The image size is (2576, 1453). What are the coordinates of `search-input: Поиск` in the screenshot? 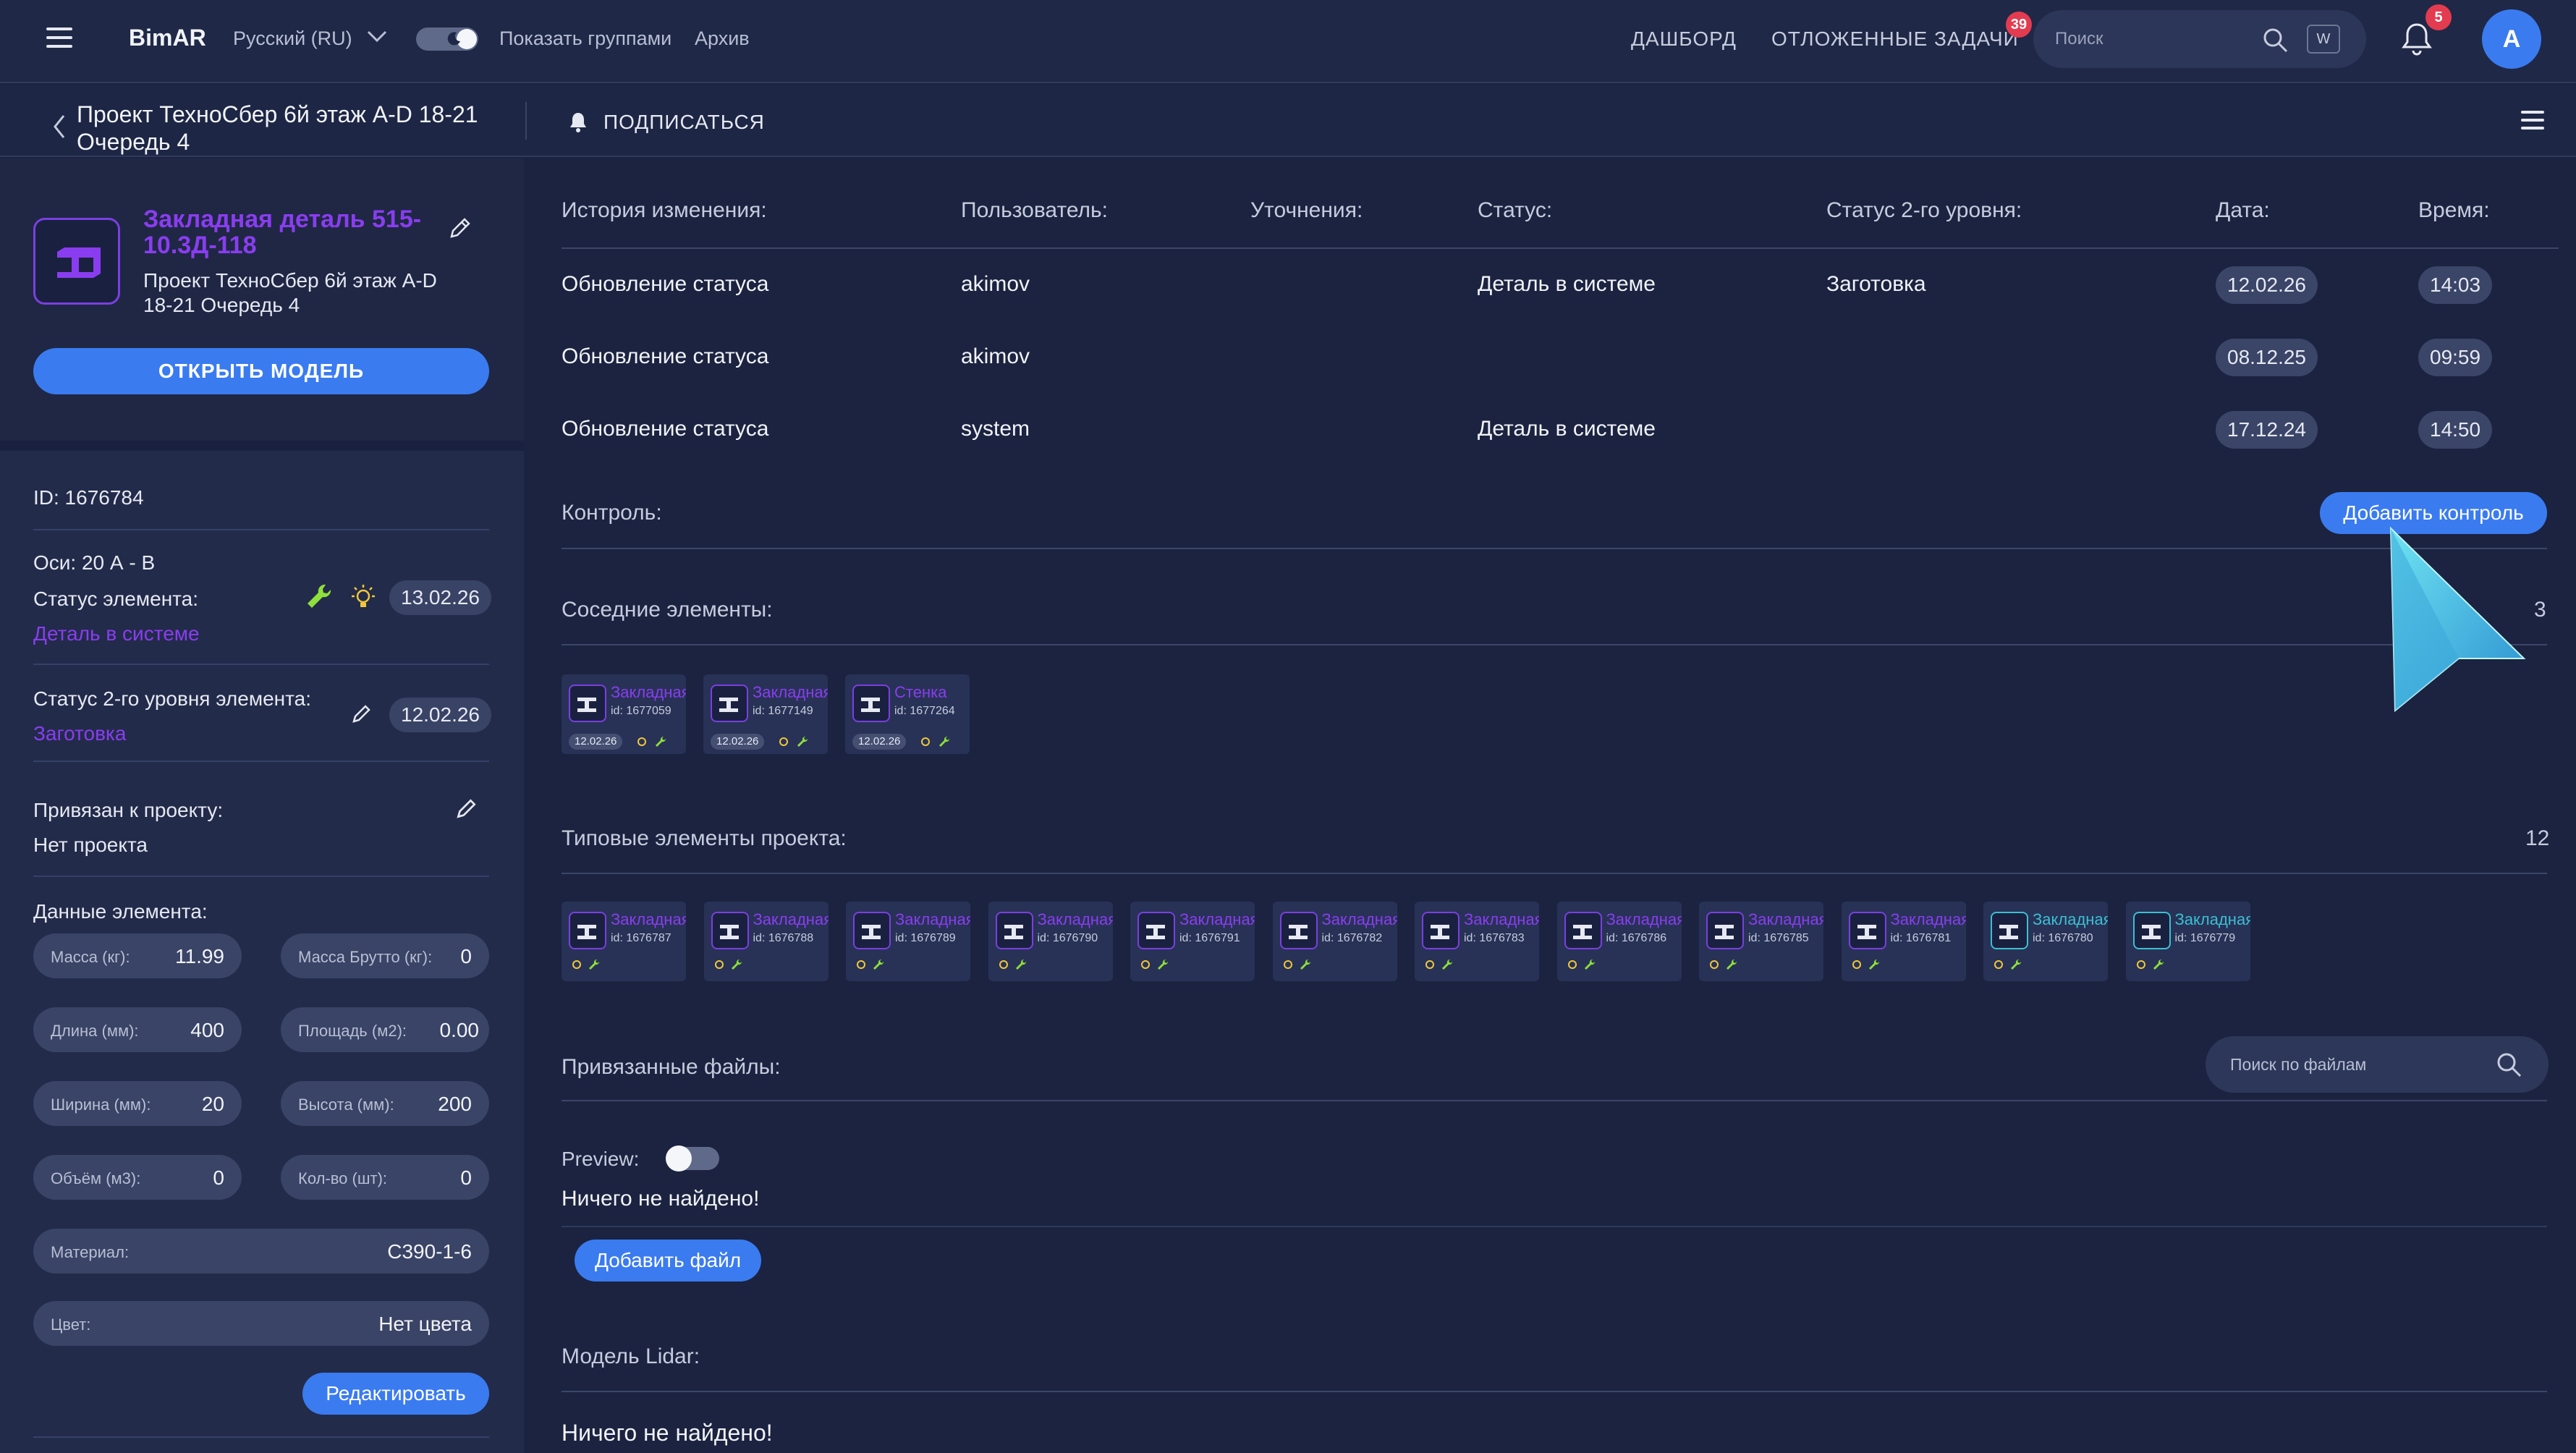 It's located at (2079, 39).